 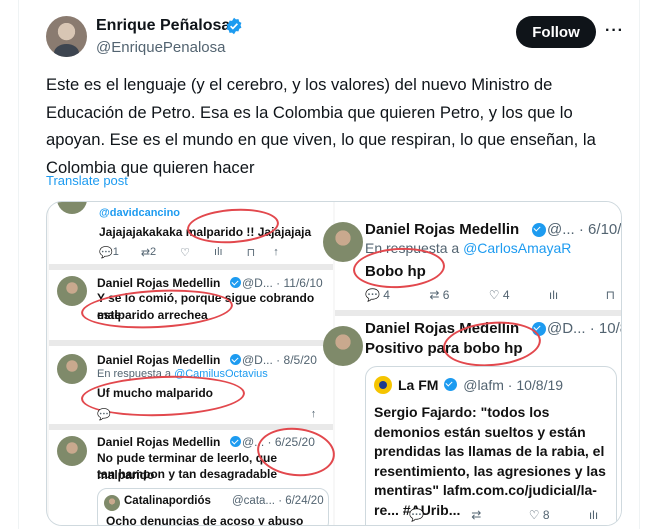 I want to click on author-name: Enrique Peñalosa, so click(x=163, y=26).